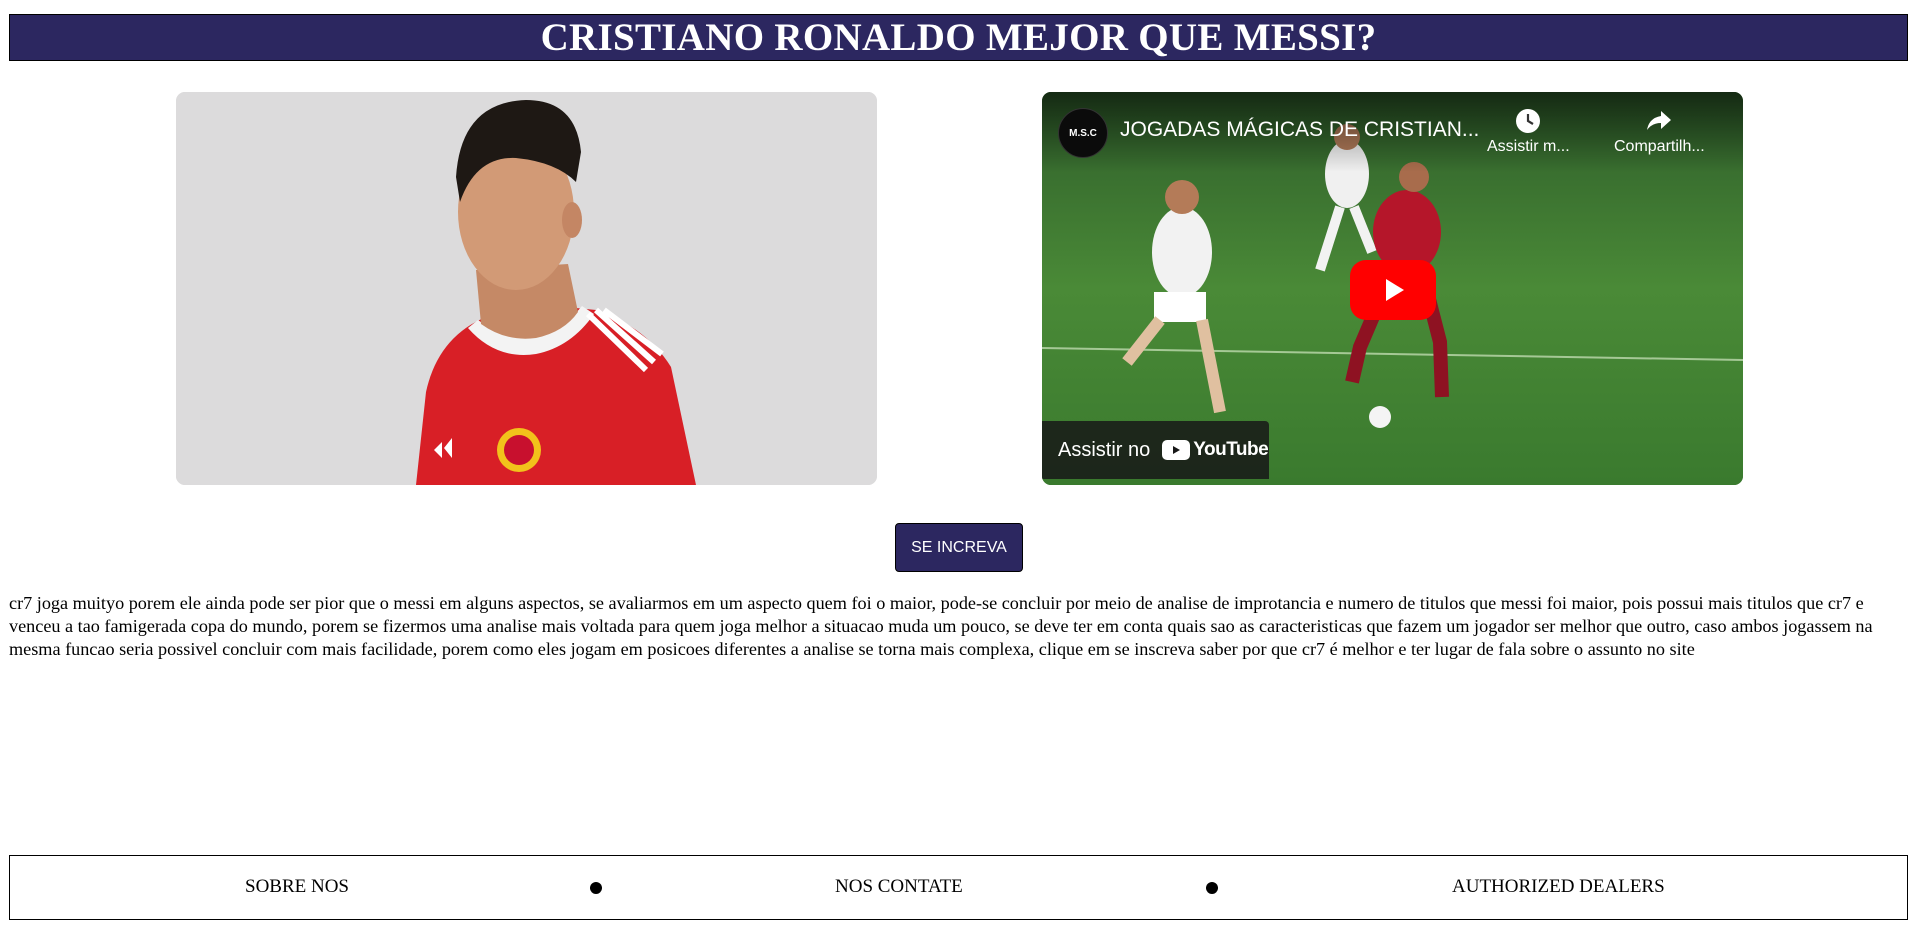 The width and height of the screenshot is (1916, 931). I want to click on youtube-brand-label: YouTube, so click(1231, 449).